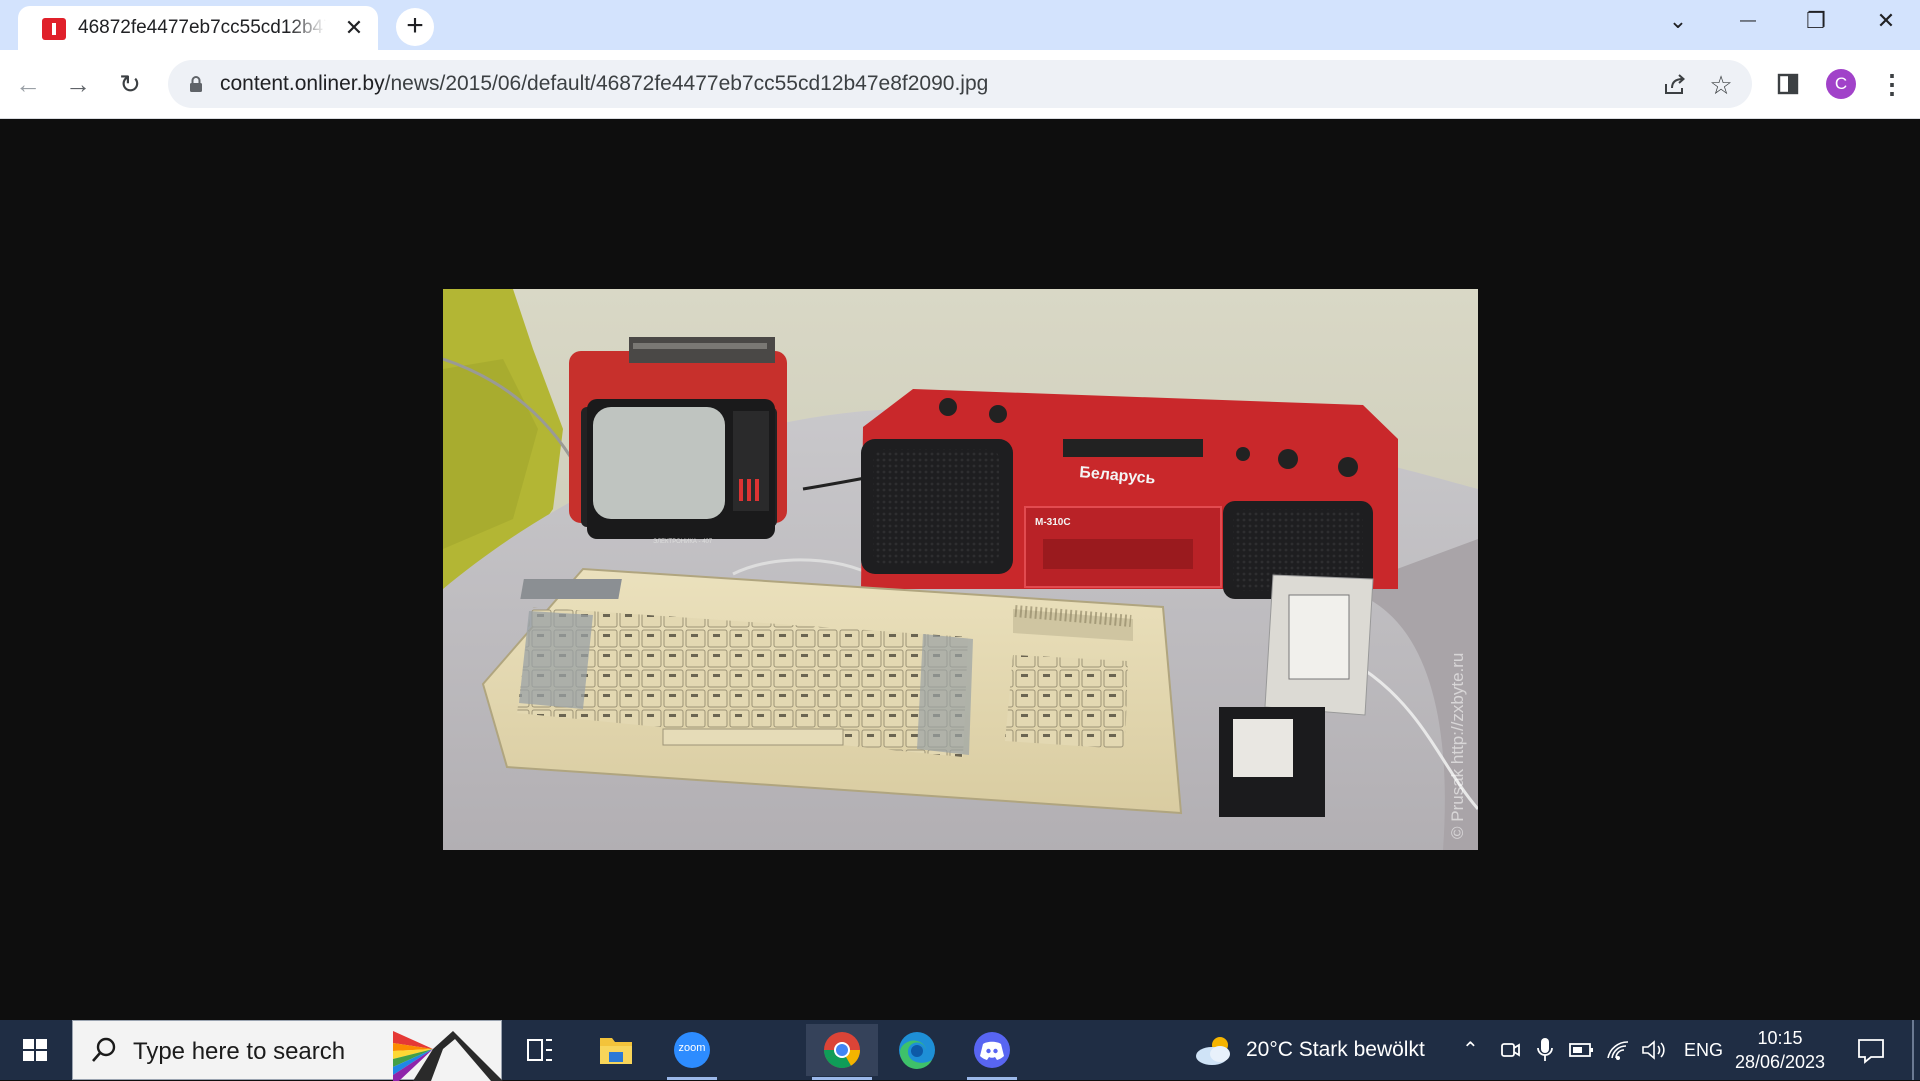 The height and width of the screenshot is (1081, 1920). Describe the element at coordinates (1619, 1050) in the screenshot. I see `wifi-icon` at that location.